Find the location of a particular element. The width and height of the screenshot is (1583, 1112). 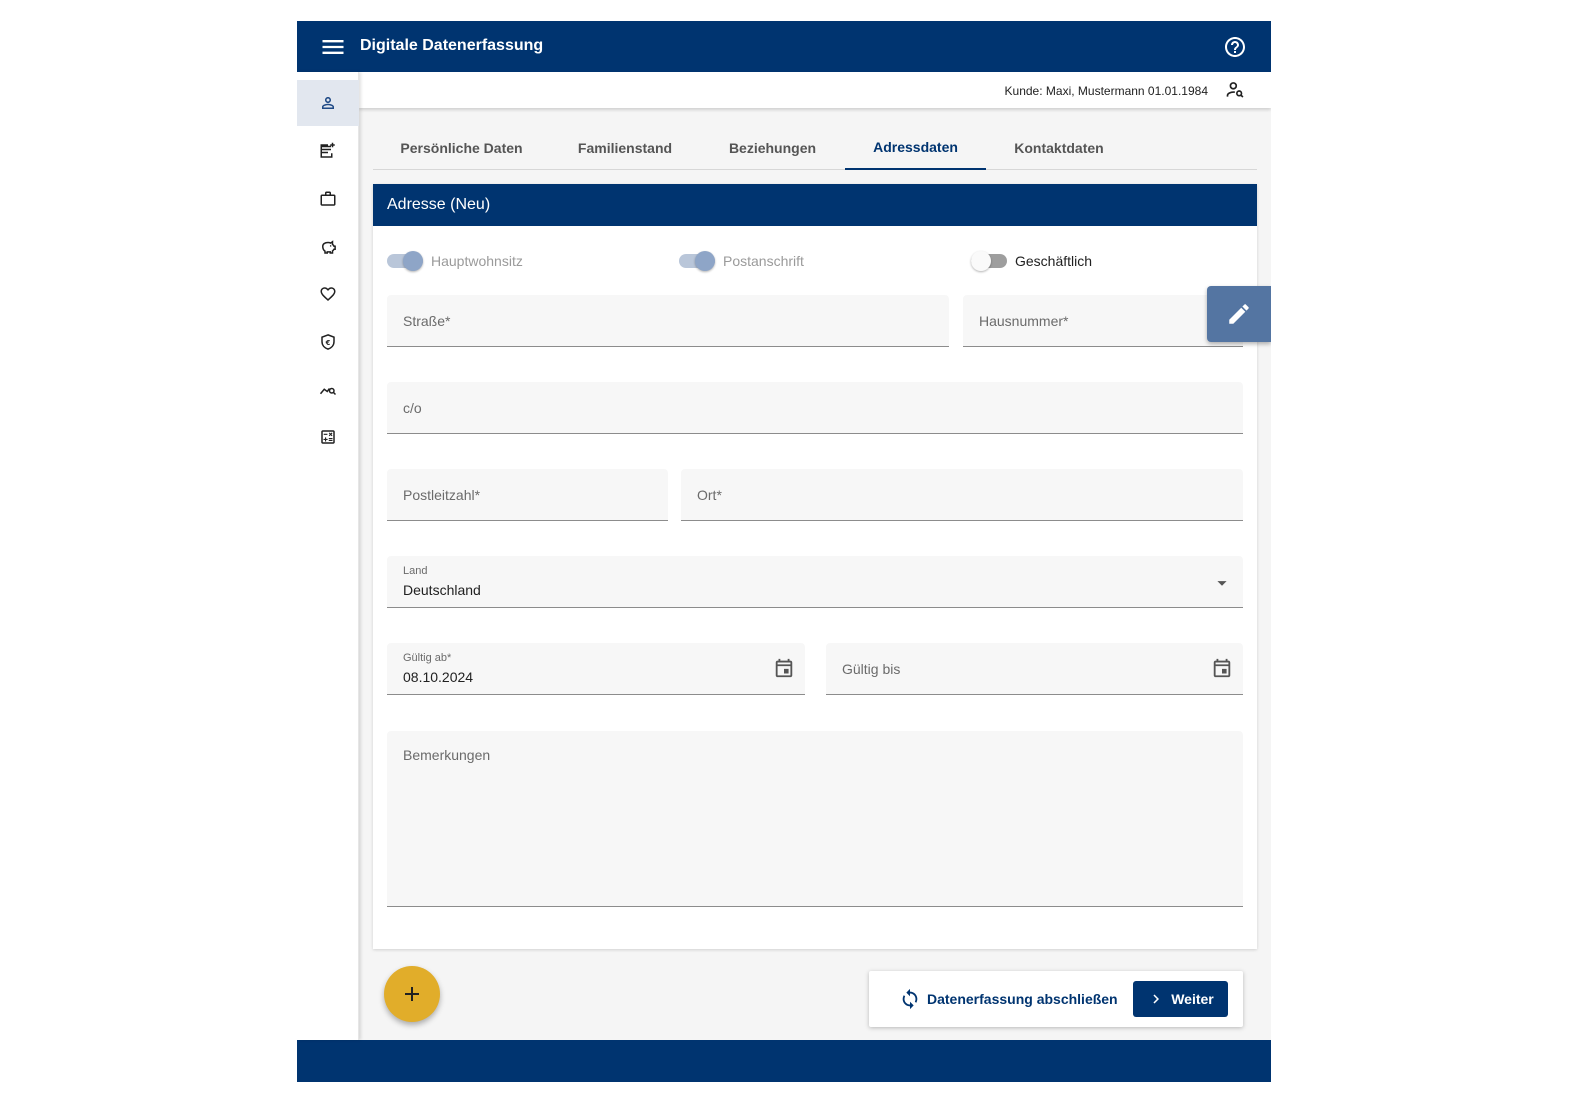

action-bar: Datenerfassung abschließen Weiter is located at coordinates (1056, 999).